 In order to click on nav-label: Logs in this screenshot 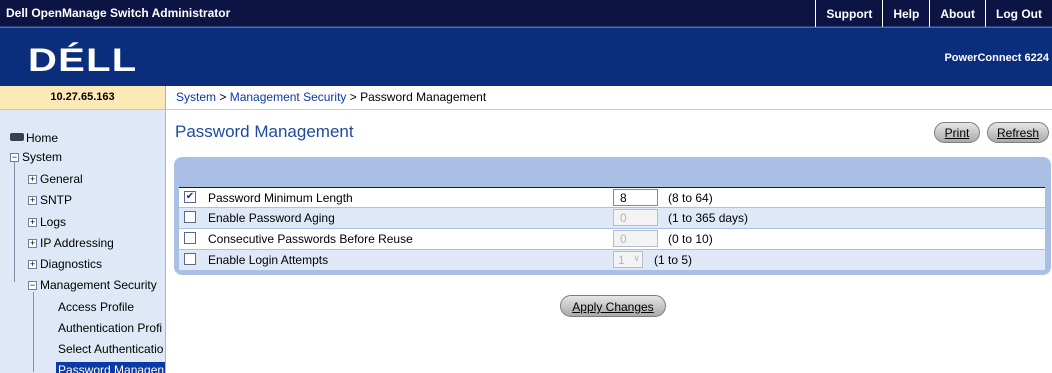, I will do `click(53, 222)`.